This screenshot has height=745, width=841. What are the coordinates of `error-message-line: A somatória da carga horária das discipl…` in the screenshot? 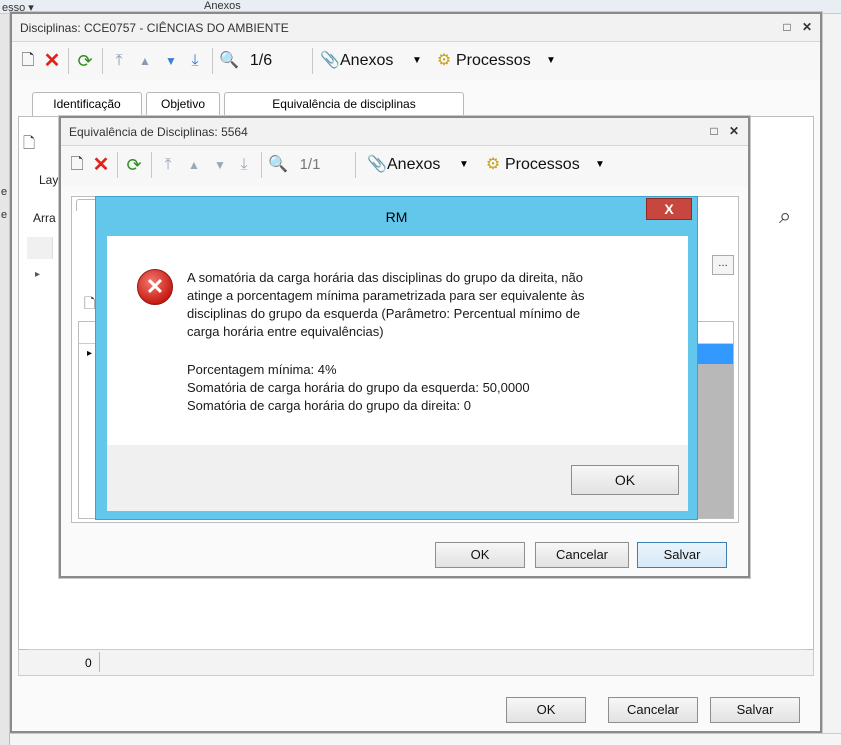 It's located at (385, 277).